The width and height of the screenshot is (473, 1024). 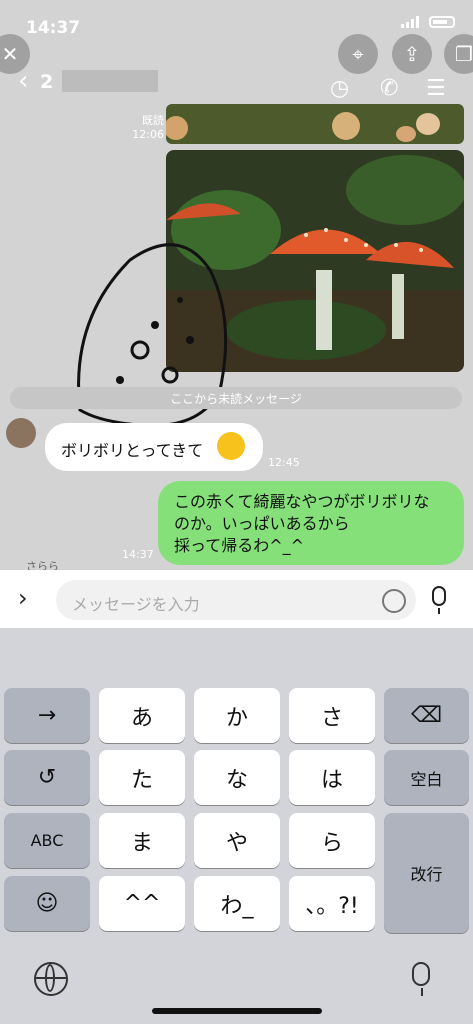 What do you see at coordinates (332, 777) in the screenshot?
I see `key-ha: は` at bounding box center [332, 777].